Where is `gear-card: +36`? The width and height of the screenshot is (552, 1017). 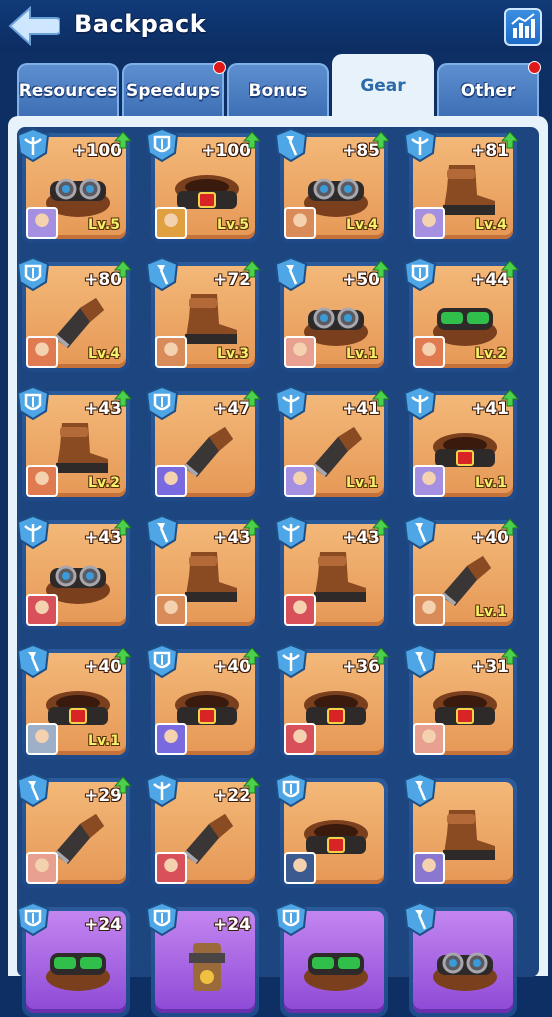
gear-card: +36 is located at coordinates (332, 701).